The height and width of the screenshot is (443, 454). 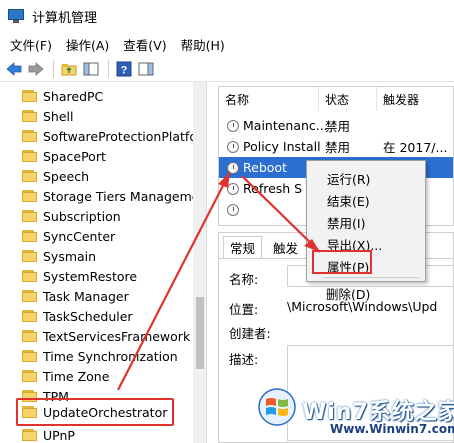 I want to click on toolbar: ?, so click(x=227, y=69).